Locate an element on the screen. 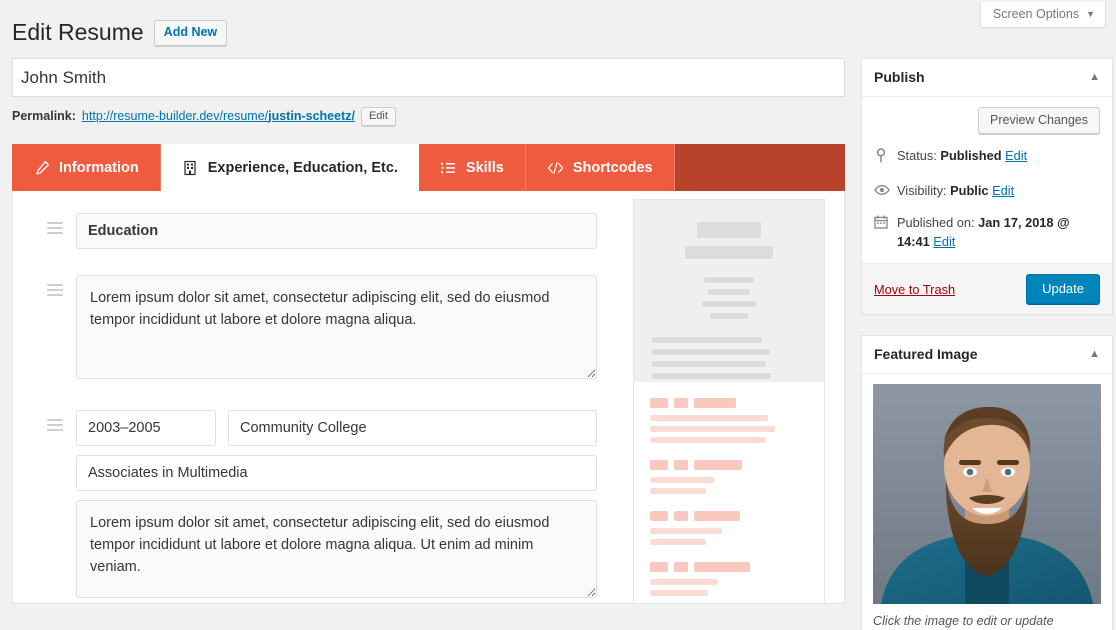  tab-skills: Skills is located at coordinates (472, 167).